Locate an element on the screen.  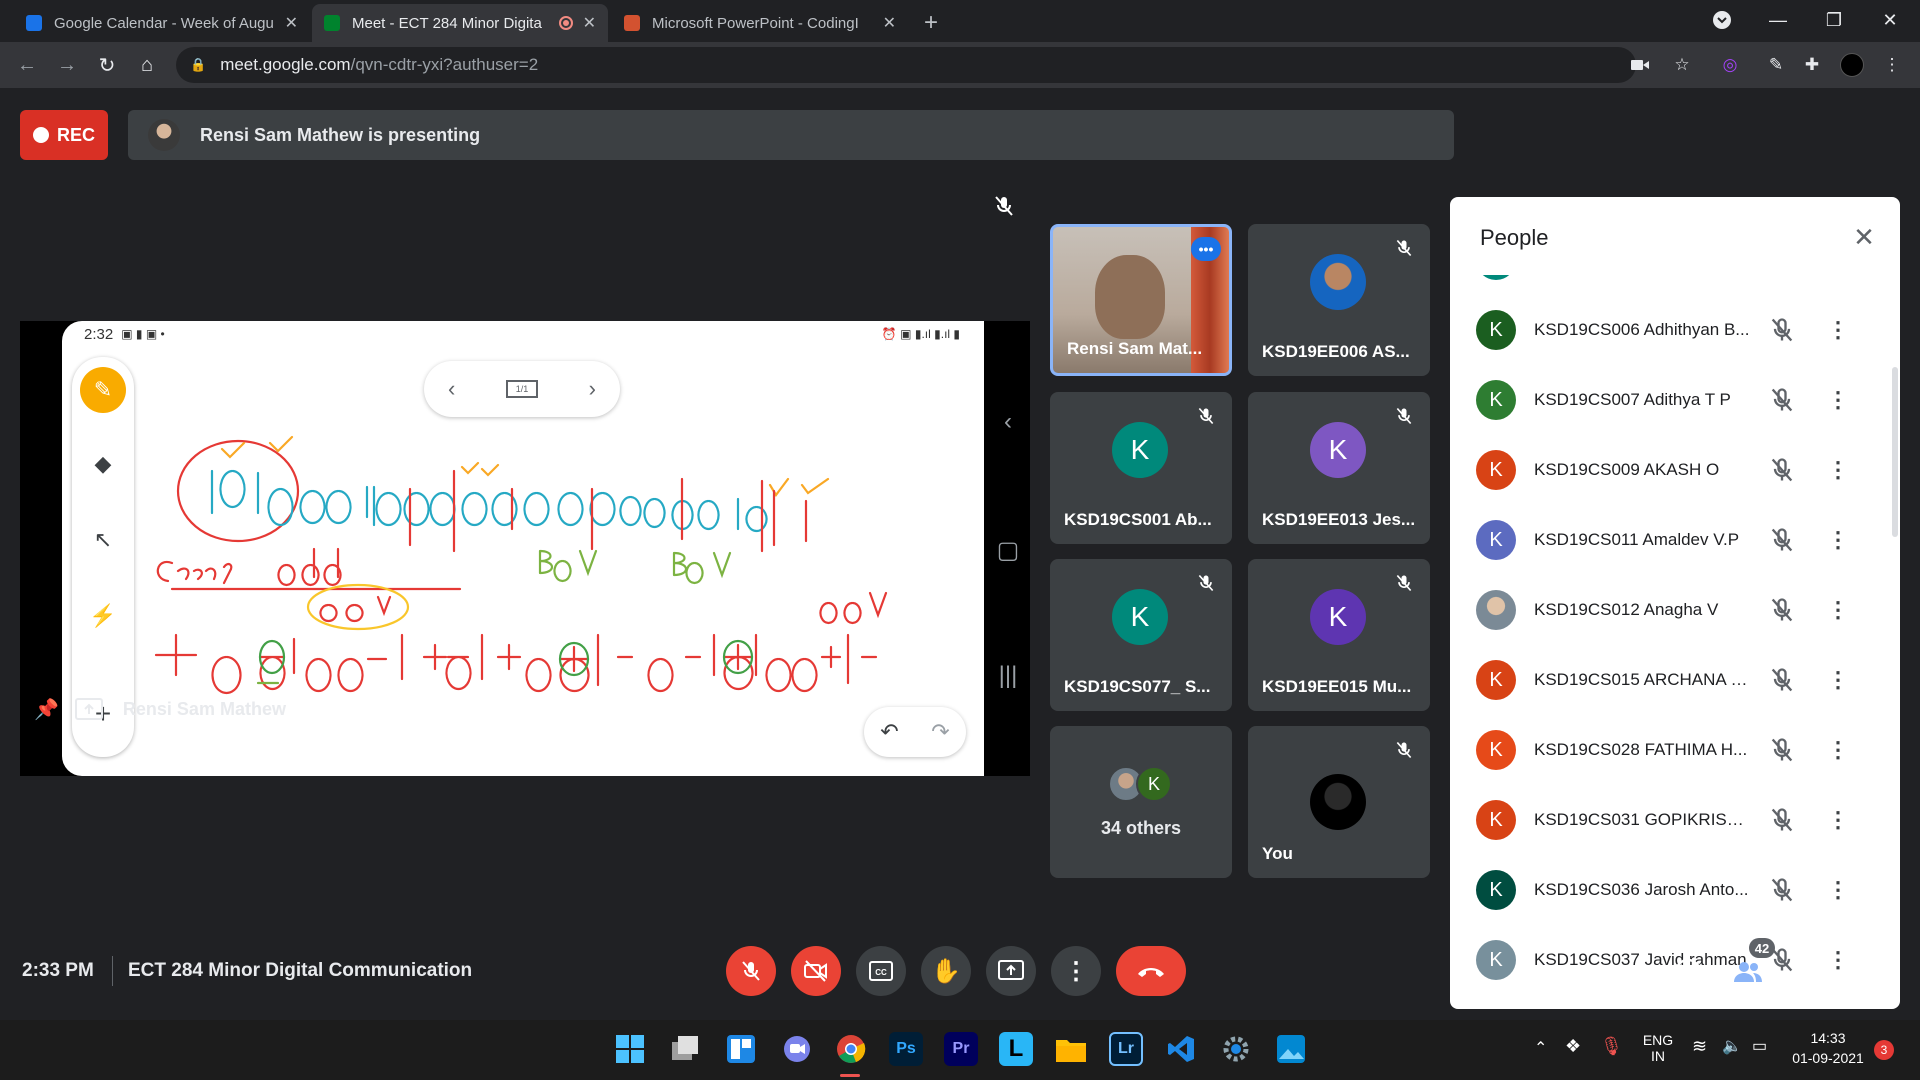
bookmark-star-icon: ☆ is located at coordinates (1682, 65).